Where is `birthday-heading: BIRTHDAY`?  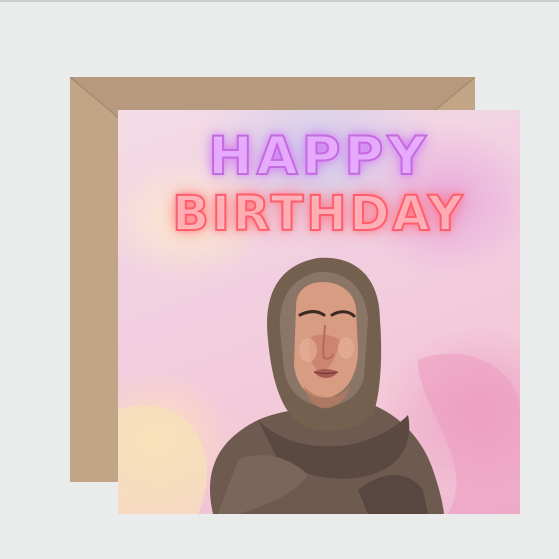 birthday-heading: BIRTHDAY is located at coordinates (318, 214).